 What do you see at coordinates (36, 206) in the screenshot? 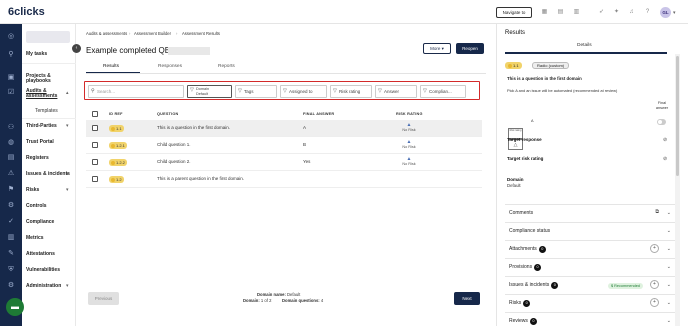
I see `sidebar-item-controls: Controls` at bounding box center [36, 206].